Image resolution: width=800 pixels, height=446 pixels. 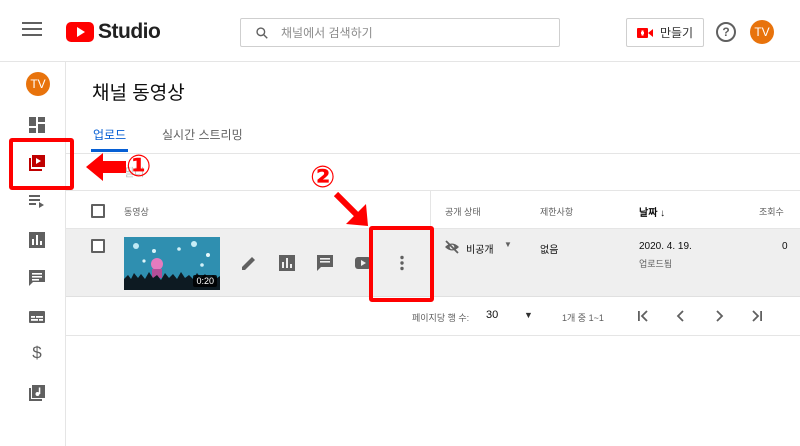 I want to click on video-duration: 0:20, so click(x=205, y=281).